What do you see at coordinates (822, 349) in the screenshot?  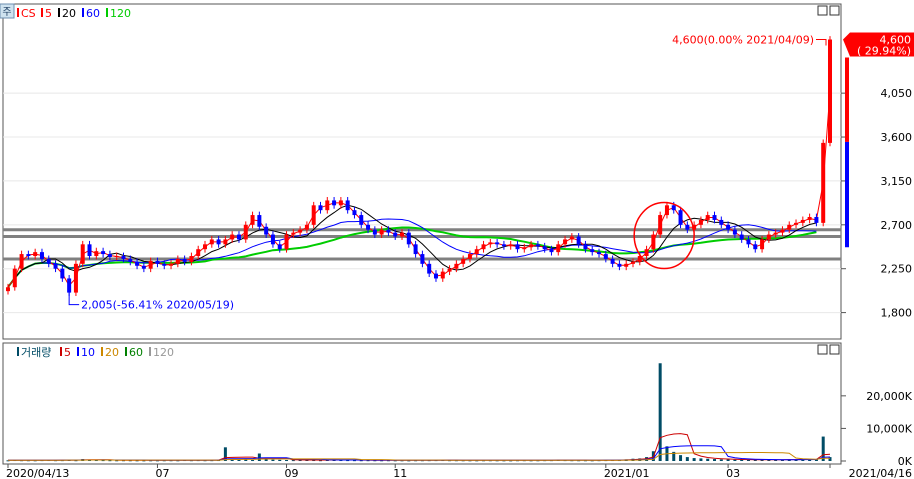 I see `volume-panel-maximize-button` at bounding box center [822, 349].